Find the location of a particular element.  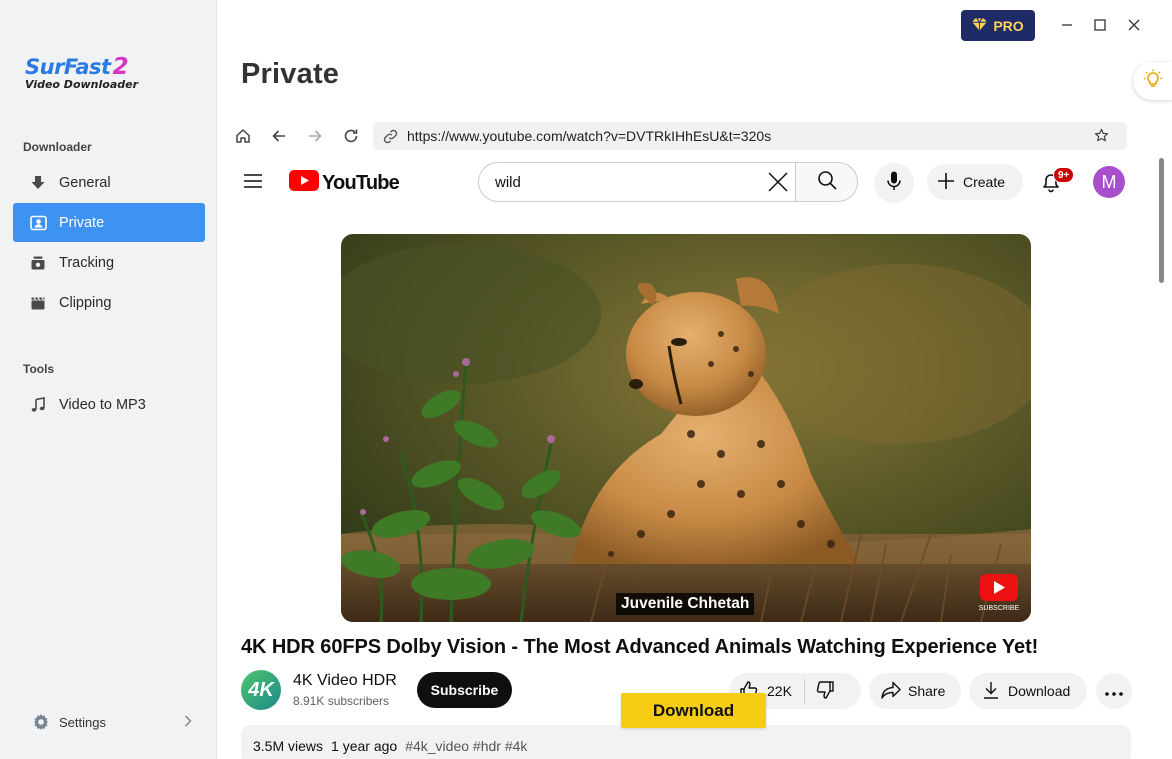

voice-search-button is located at coordinates (894, 183).